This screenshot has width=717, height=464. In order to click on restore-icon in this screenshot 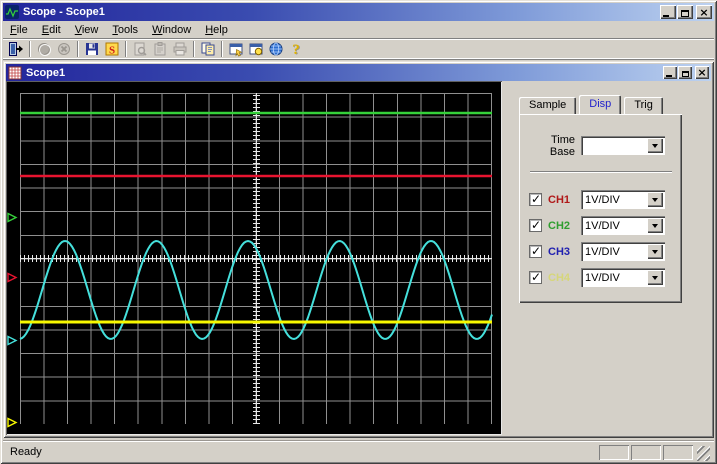, I will do `click(685, 74)`.